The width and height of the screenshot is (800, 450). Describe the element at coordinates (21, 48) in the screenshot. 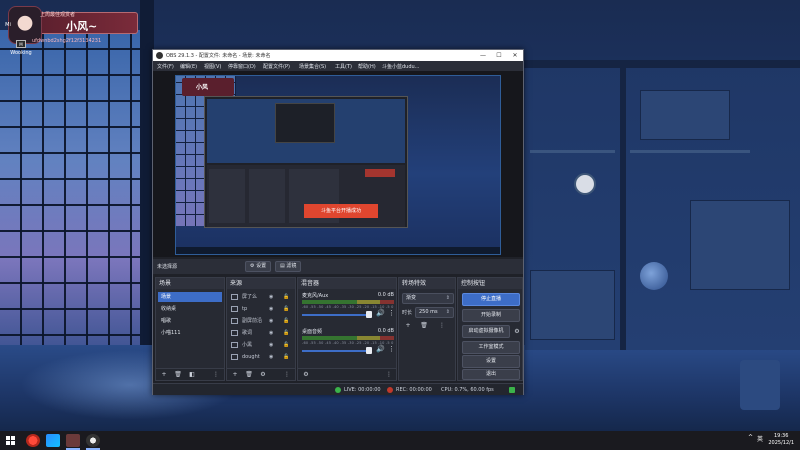

I see `desktop-icon-wooking: M Wooking` at that location.